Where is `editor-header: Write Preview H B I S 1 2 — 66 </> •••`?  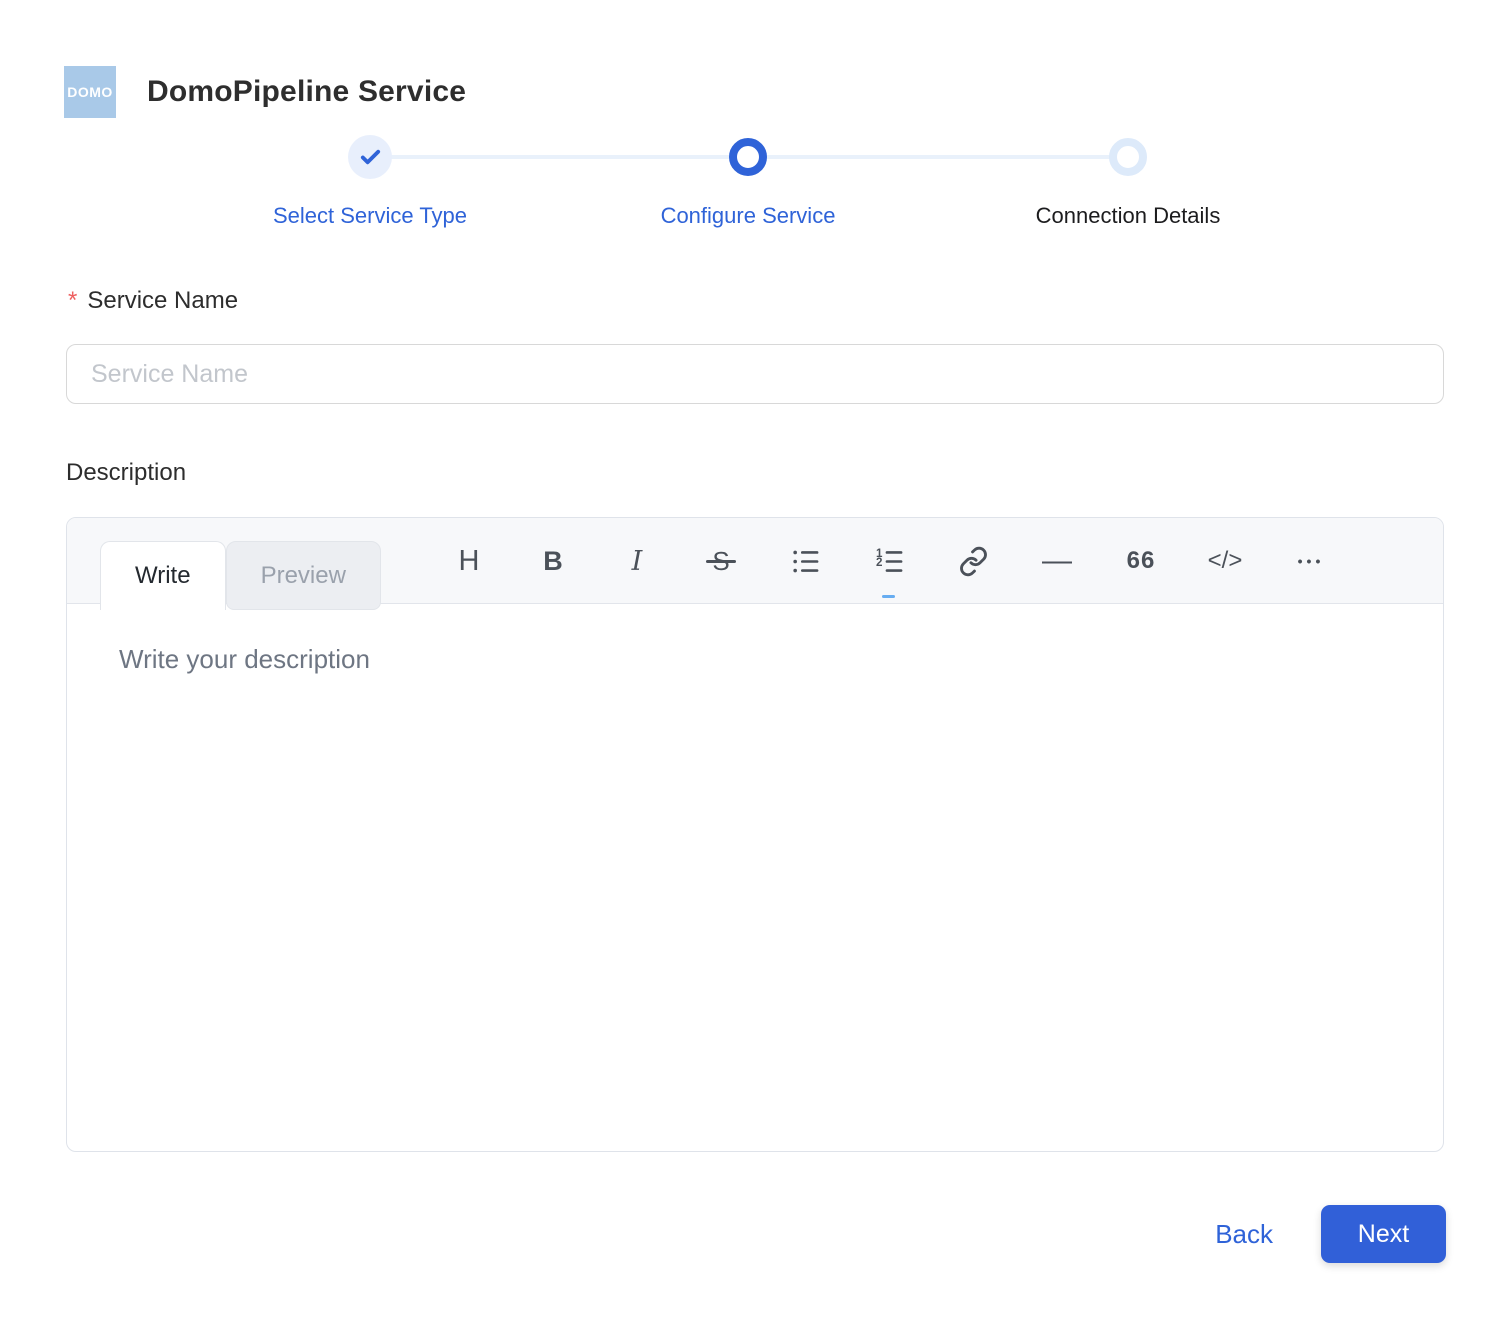
editor-header: Write Preview H B I S 1 2 — 66 </> ••• is located at coordinates (755, 564).